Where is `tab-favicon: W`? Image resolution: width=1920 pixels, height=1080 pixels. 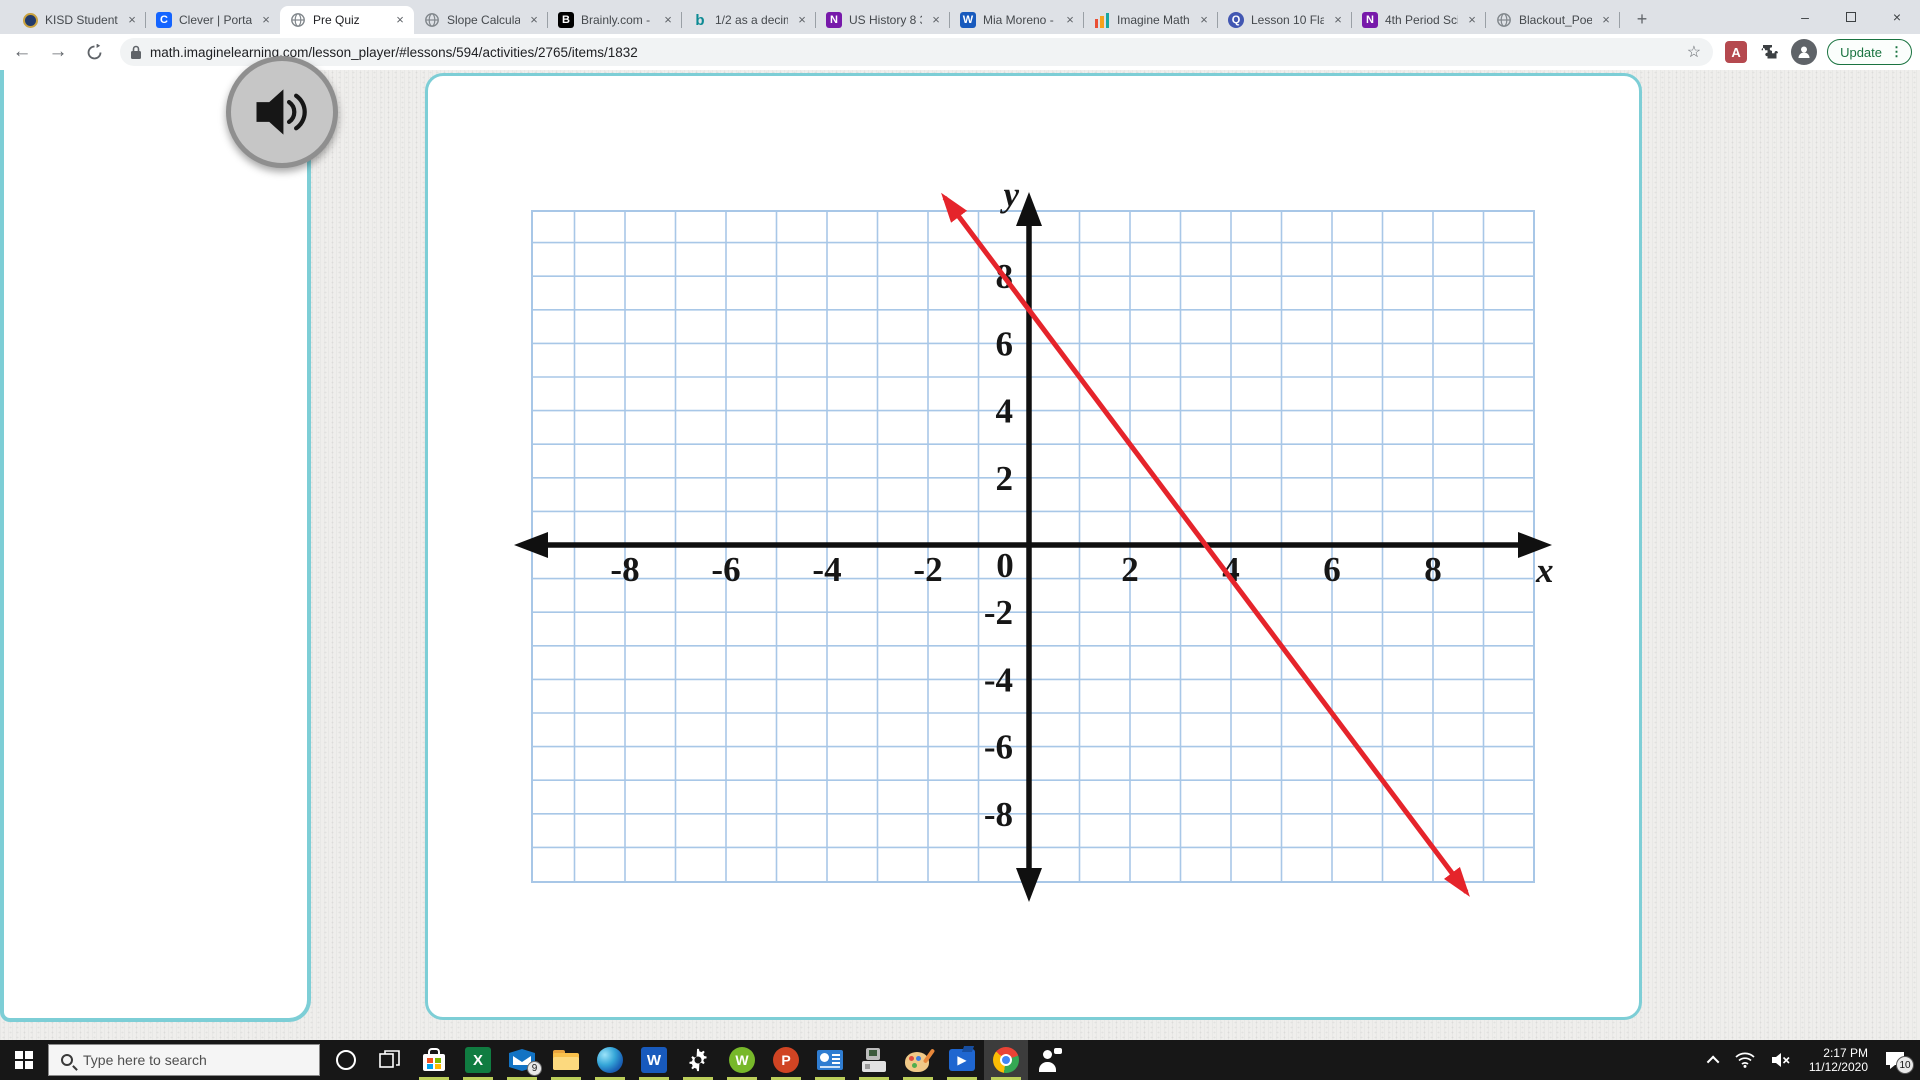 tab-favicon: W is located at coordinates (968, 20).